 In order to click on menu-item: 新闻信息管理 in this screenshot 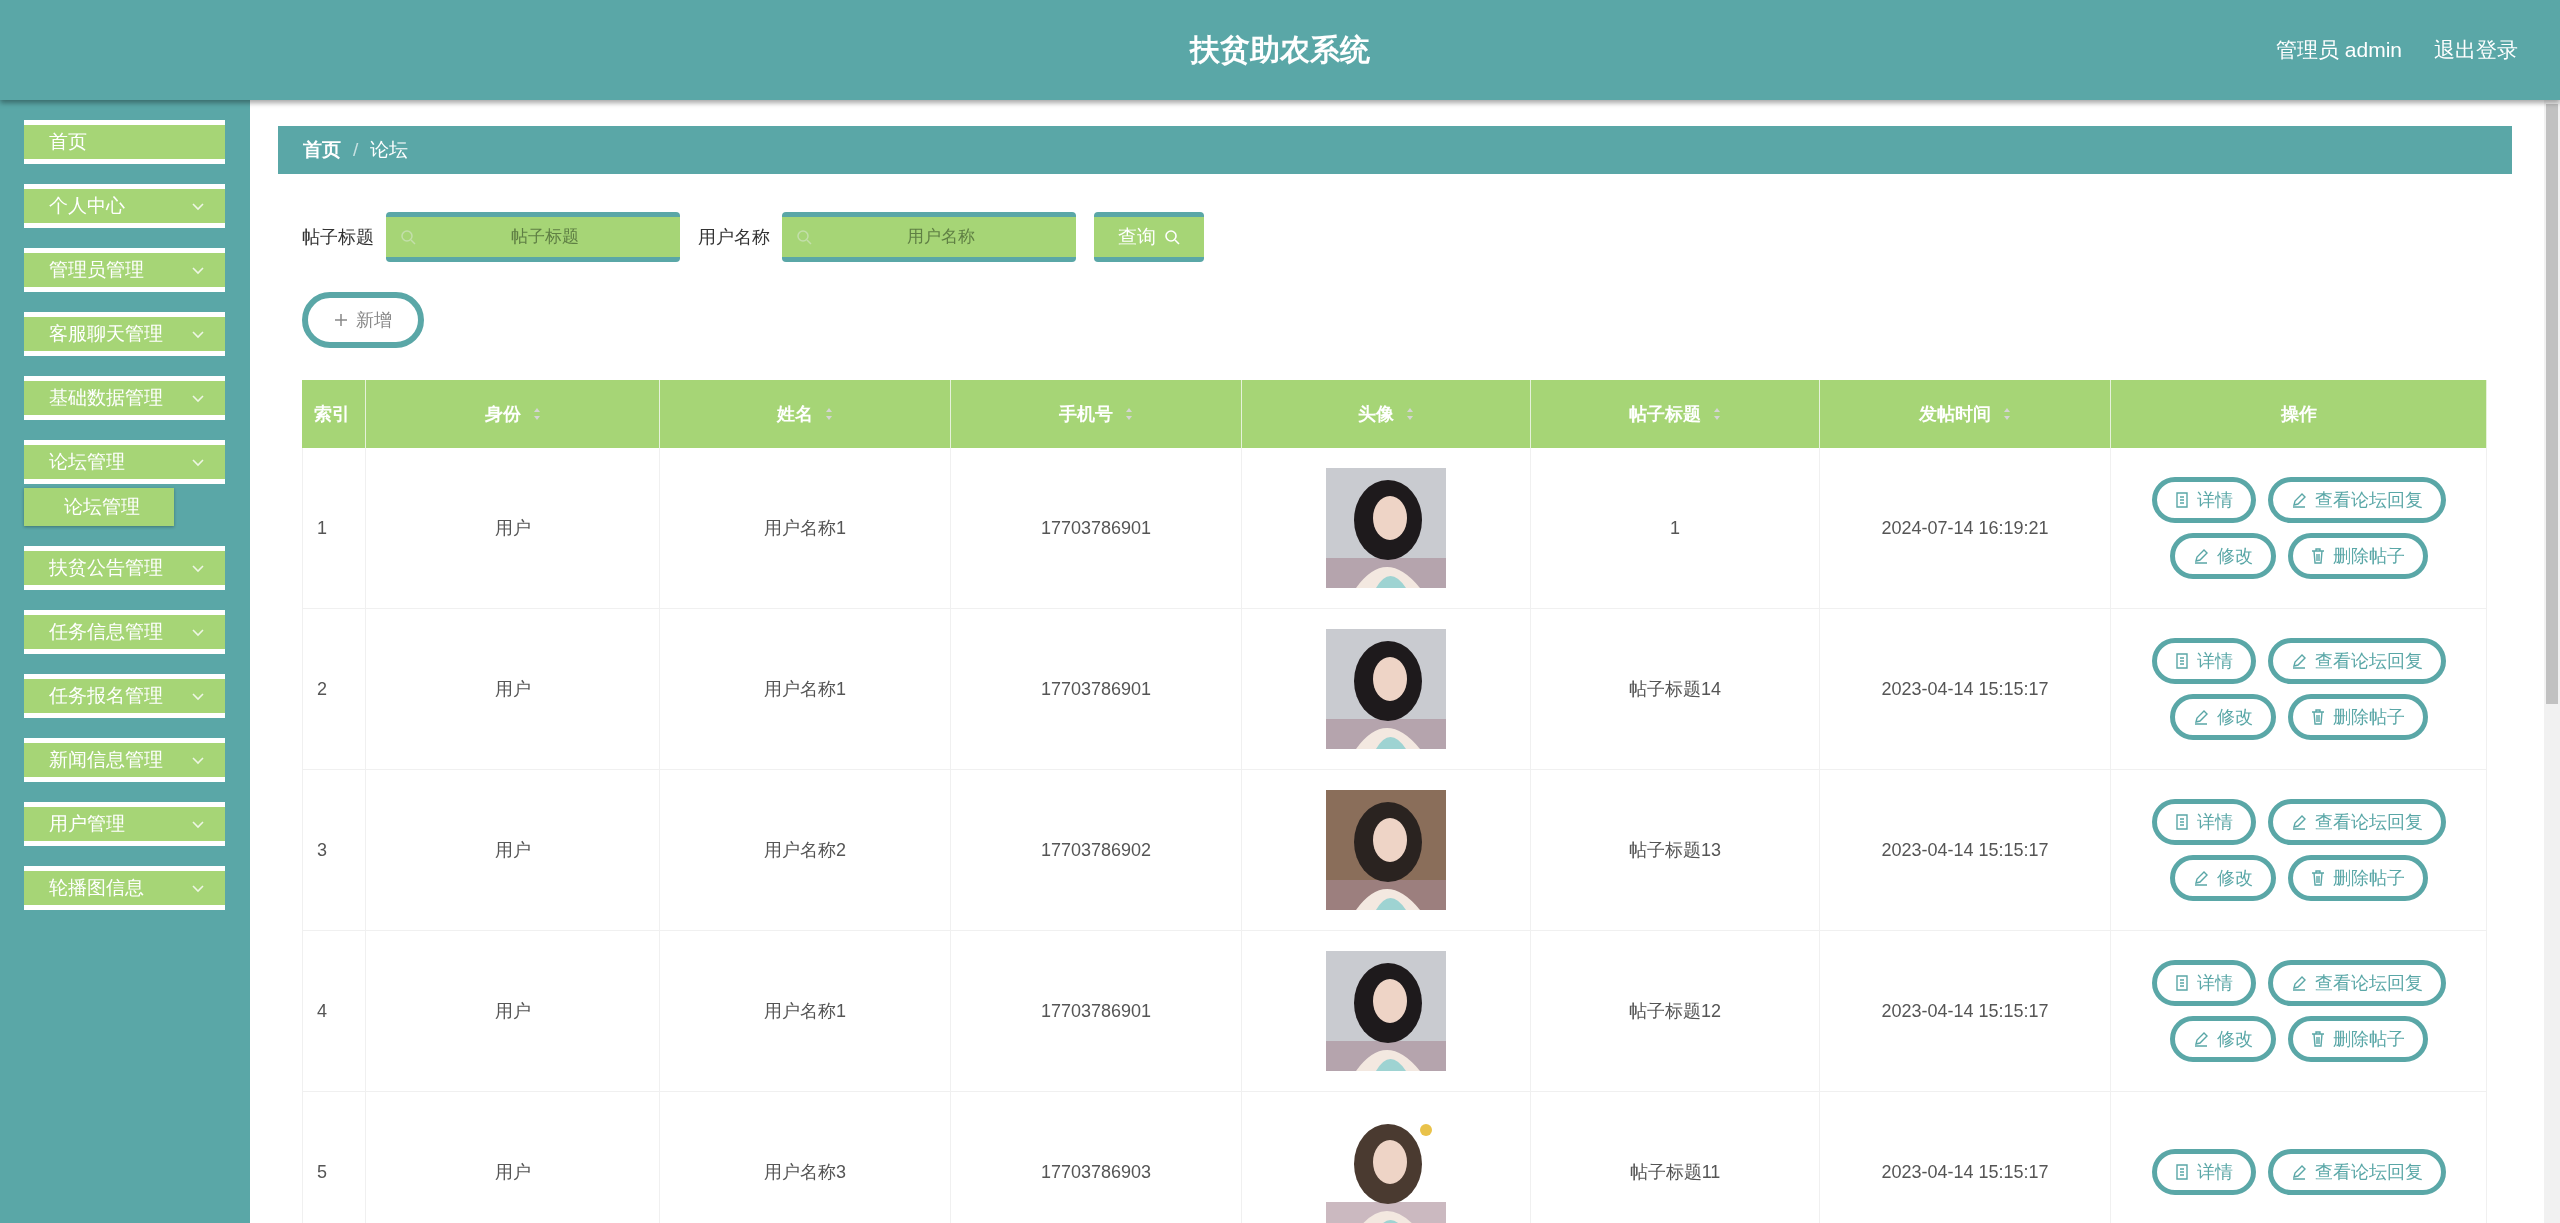, I will do `click(124, 760)`.